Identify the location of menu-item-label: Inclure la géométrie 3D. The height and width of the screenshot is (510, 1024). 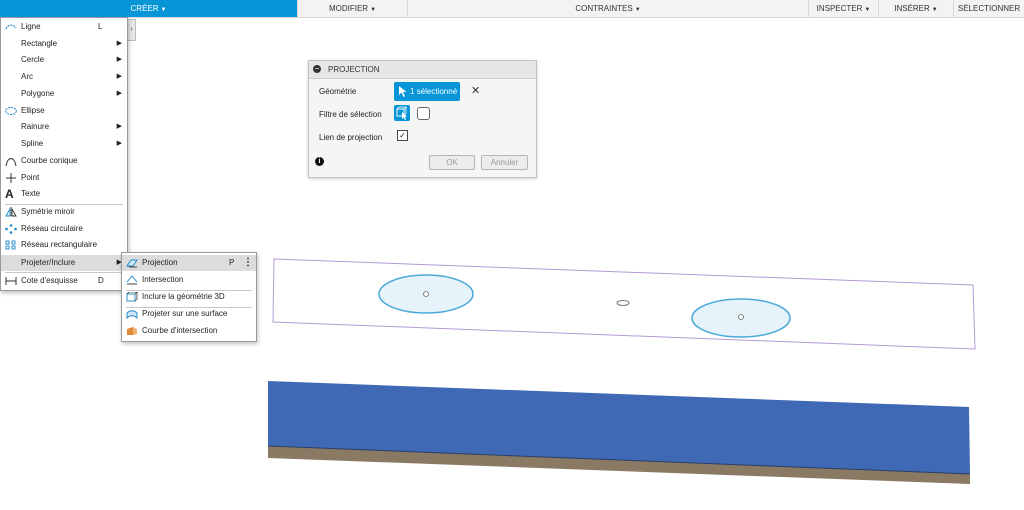
(183, 296).